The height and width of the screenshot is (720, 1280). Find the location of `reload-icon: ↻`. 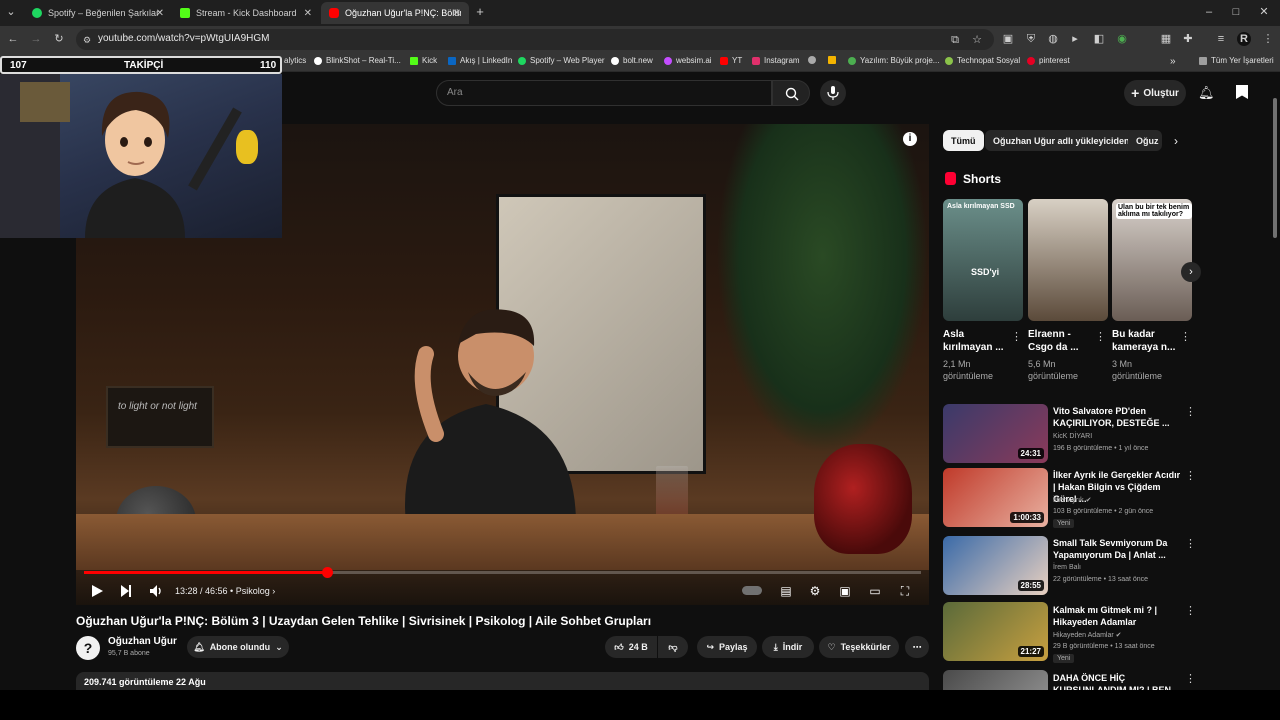

reload-icon: ↻ is located at coordinates (59, 39).